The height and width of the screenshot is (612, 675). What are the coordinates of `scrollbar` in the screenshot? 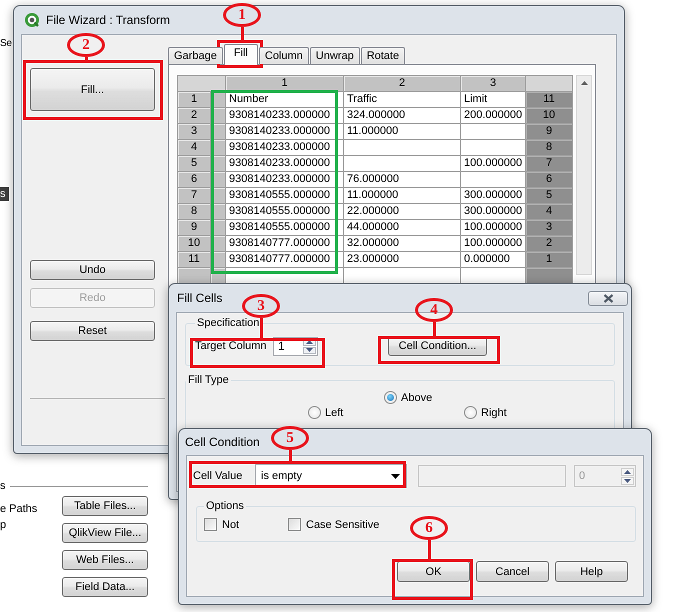 It's located at (584, 175).